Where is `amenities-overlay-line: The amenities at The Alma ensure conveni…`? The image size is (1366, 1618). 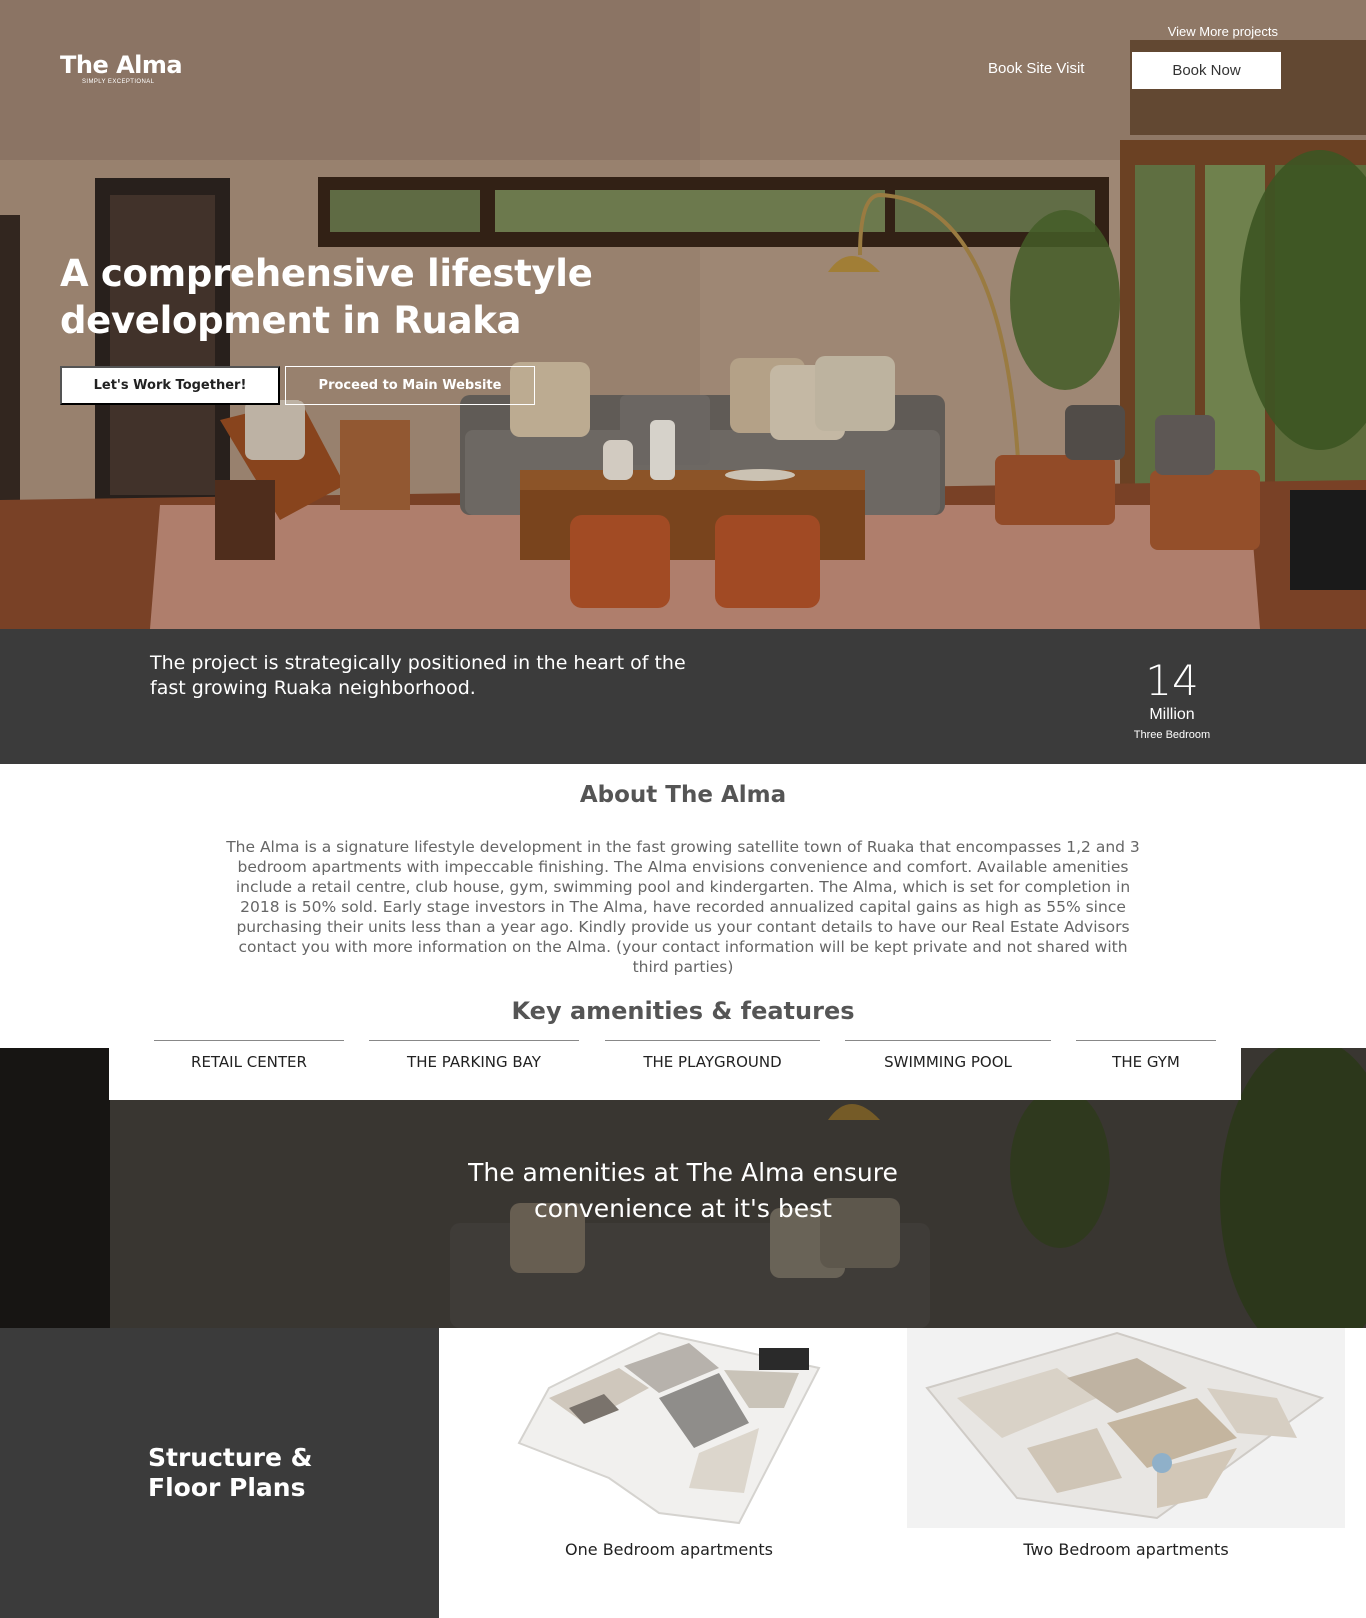 amenities-overlay-line: The amenities at The Alma ensure conveni… is located at coordinates (683, 1190).